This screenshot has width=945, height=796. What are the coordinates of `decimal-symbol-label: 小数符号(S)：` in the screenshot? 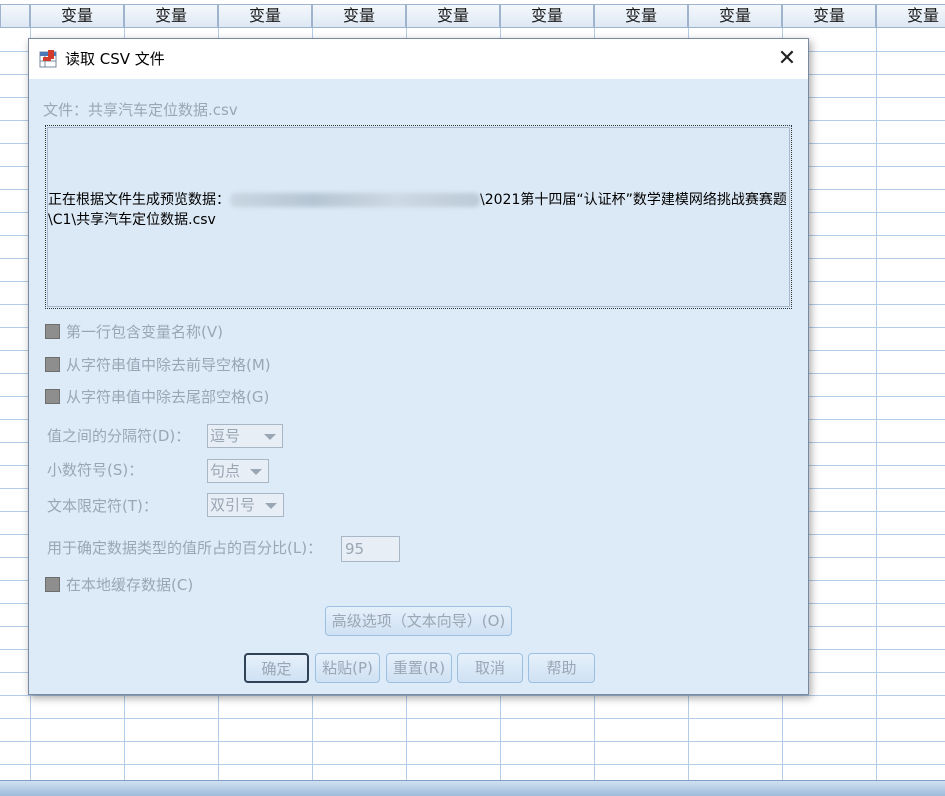 It's located at (95, 470).